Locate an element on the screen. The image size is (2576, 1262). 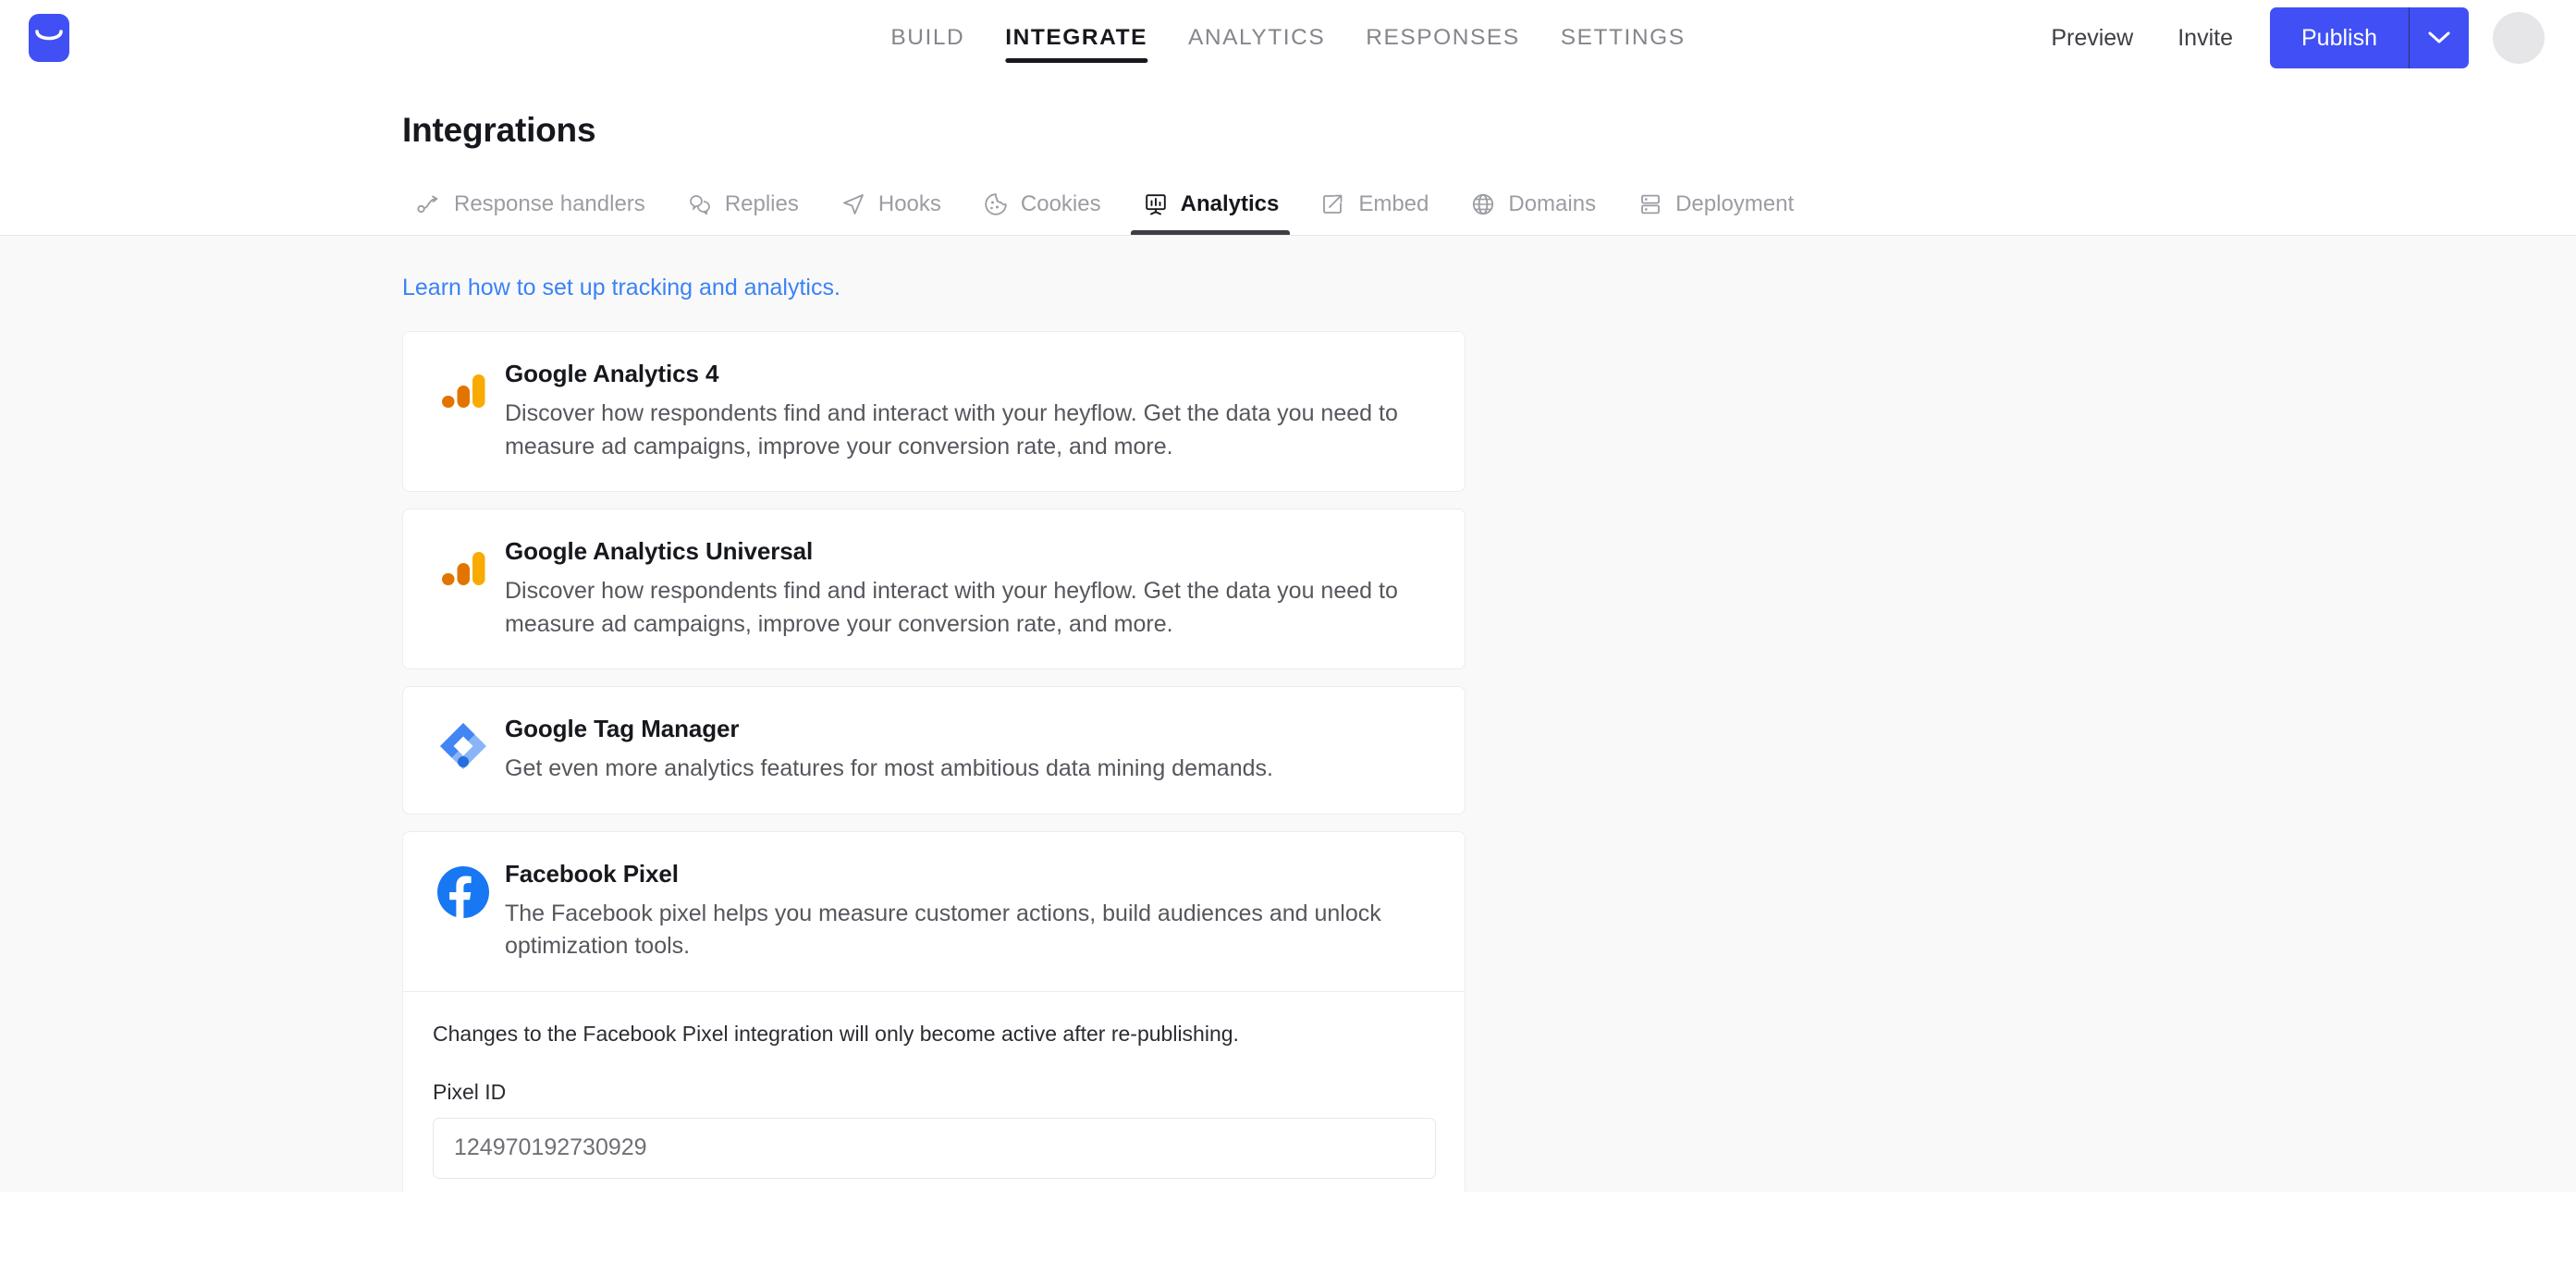
replies-icon is located at coordinates (700, 204).